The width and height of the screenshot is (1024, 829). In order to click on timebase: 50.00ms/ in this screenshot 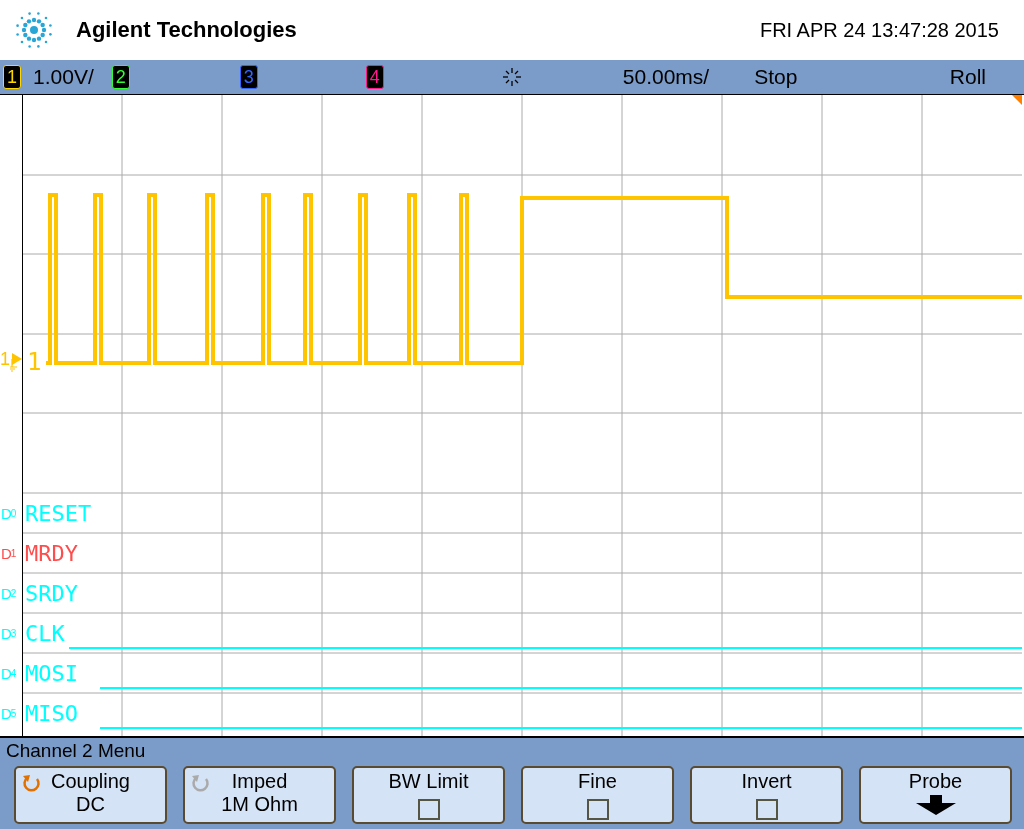, I will do `click(666, 77)`.